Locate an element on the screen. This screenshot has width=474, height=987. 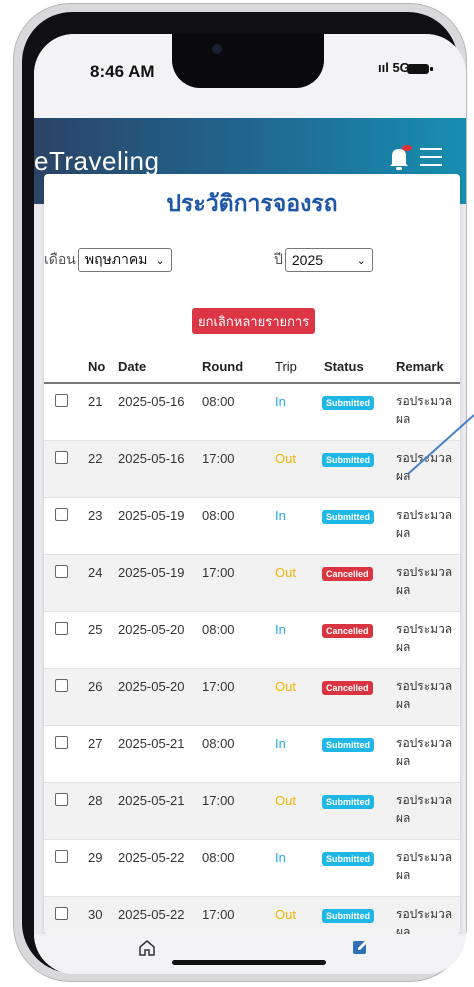
month-label: เดือน is located at coordinates (60, 259).